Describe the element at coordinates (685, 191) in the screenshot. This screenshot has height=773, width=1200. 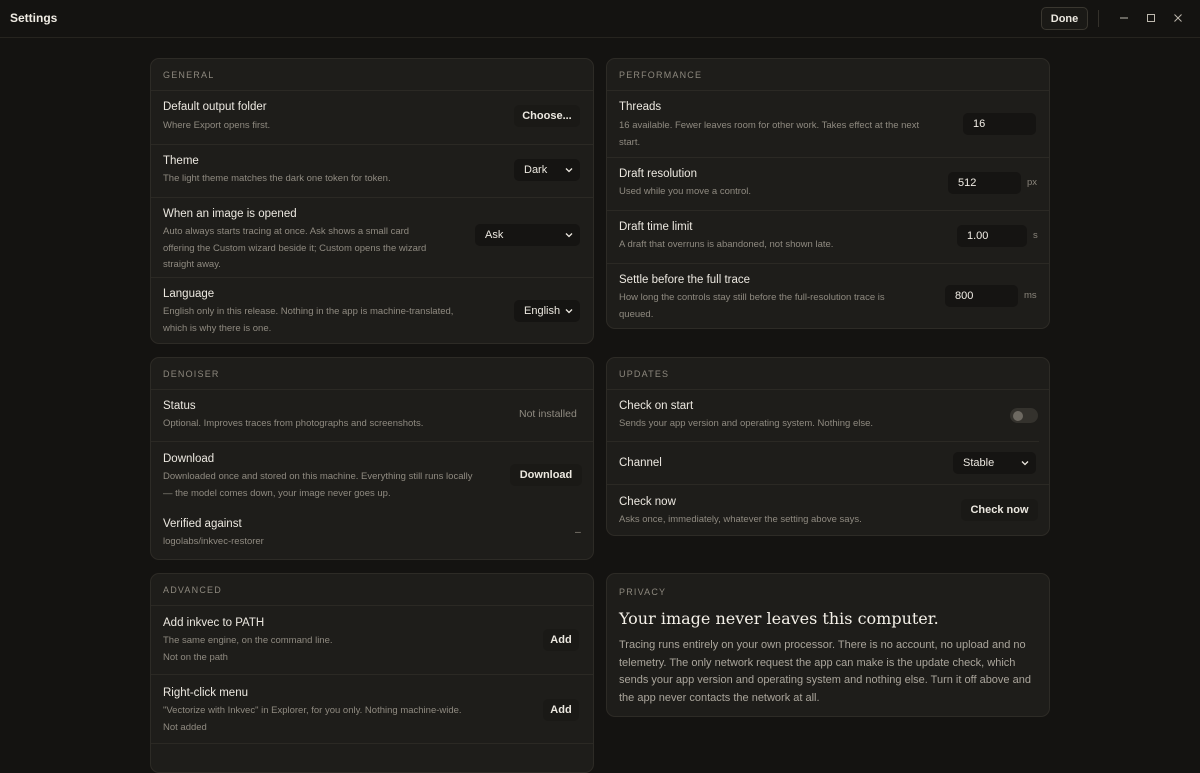
I see `setting-description: Used while you move a control.` at that location.